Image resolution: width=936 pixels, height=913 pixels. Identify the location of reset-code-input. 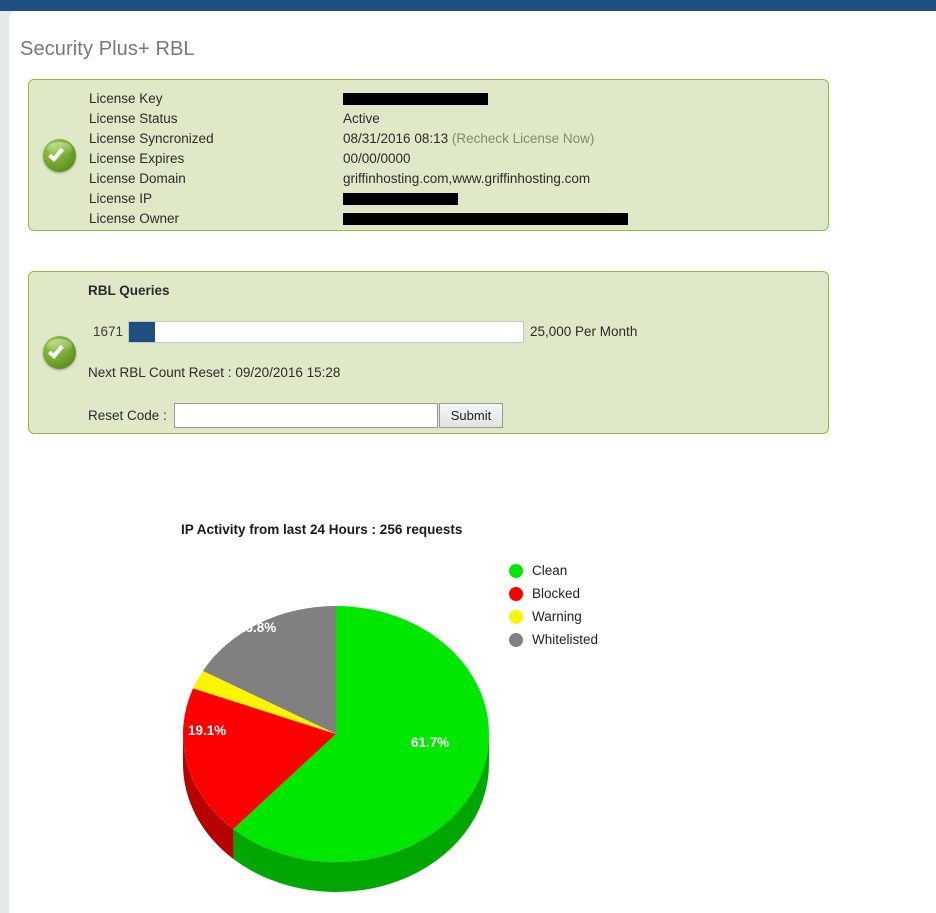
(306, 415).